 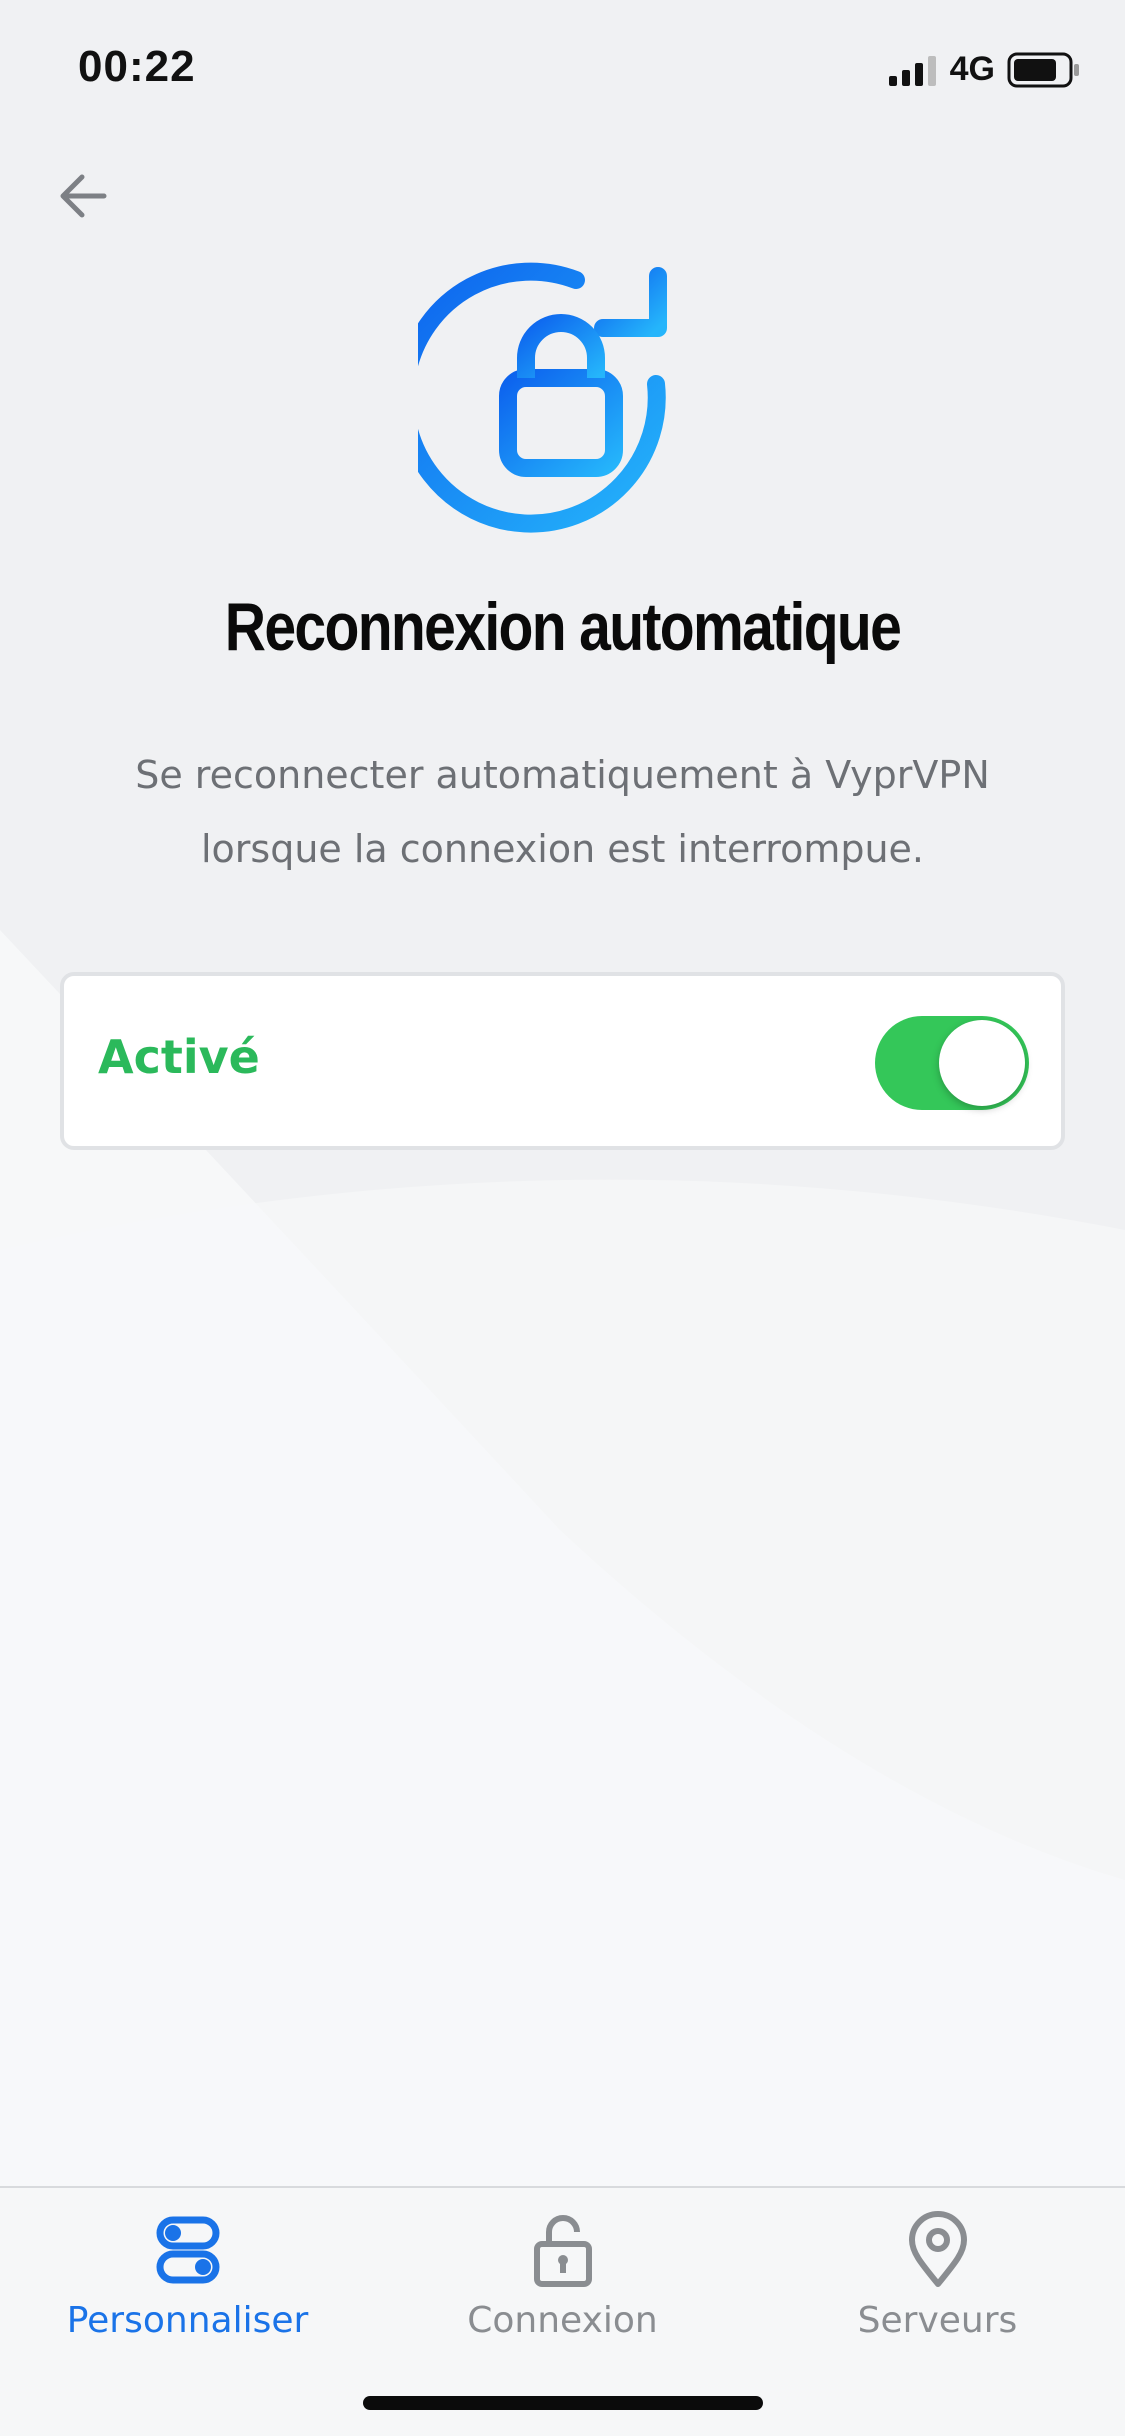 I want to click on tab-label: Serveurs, so click(x=937, y=2320).